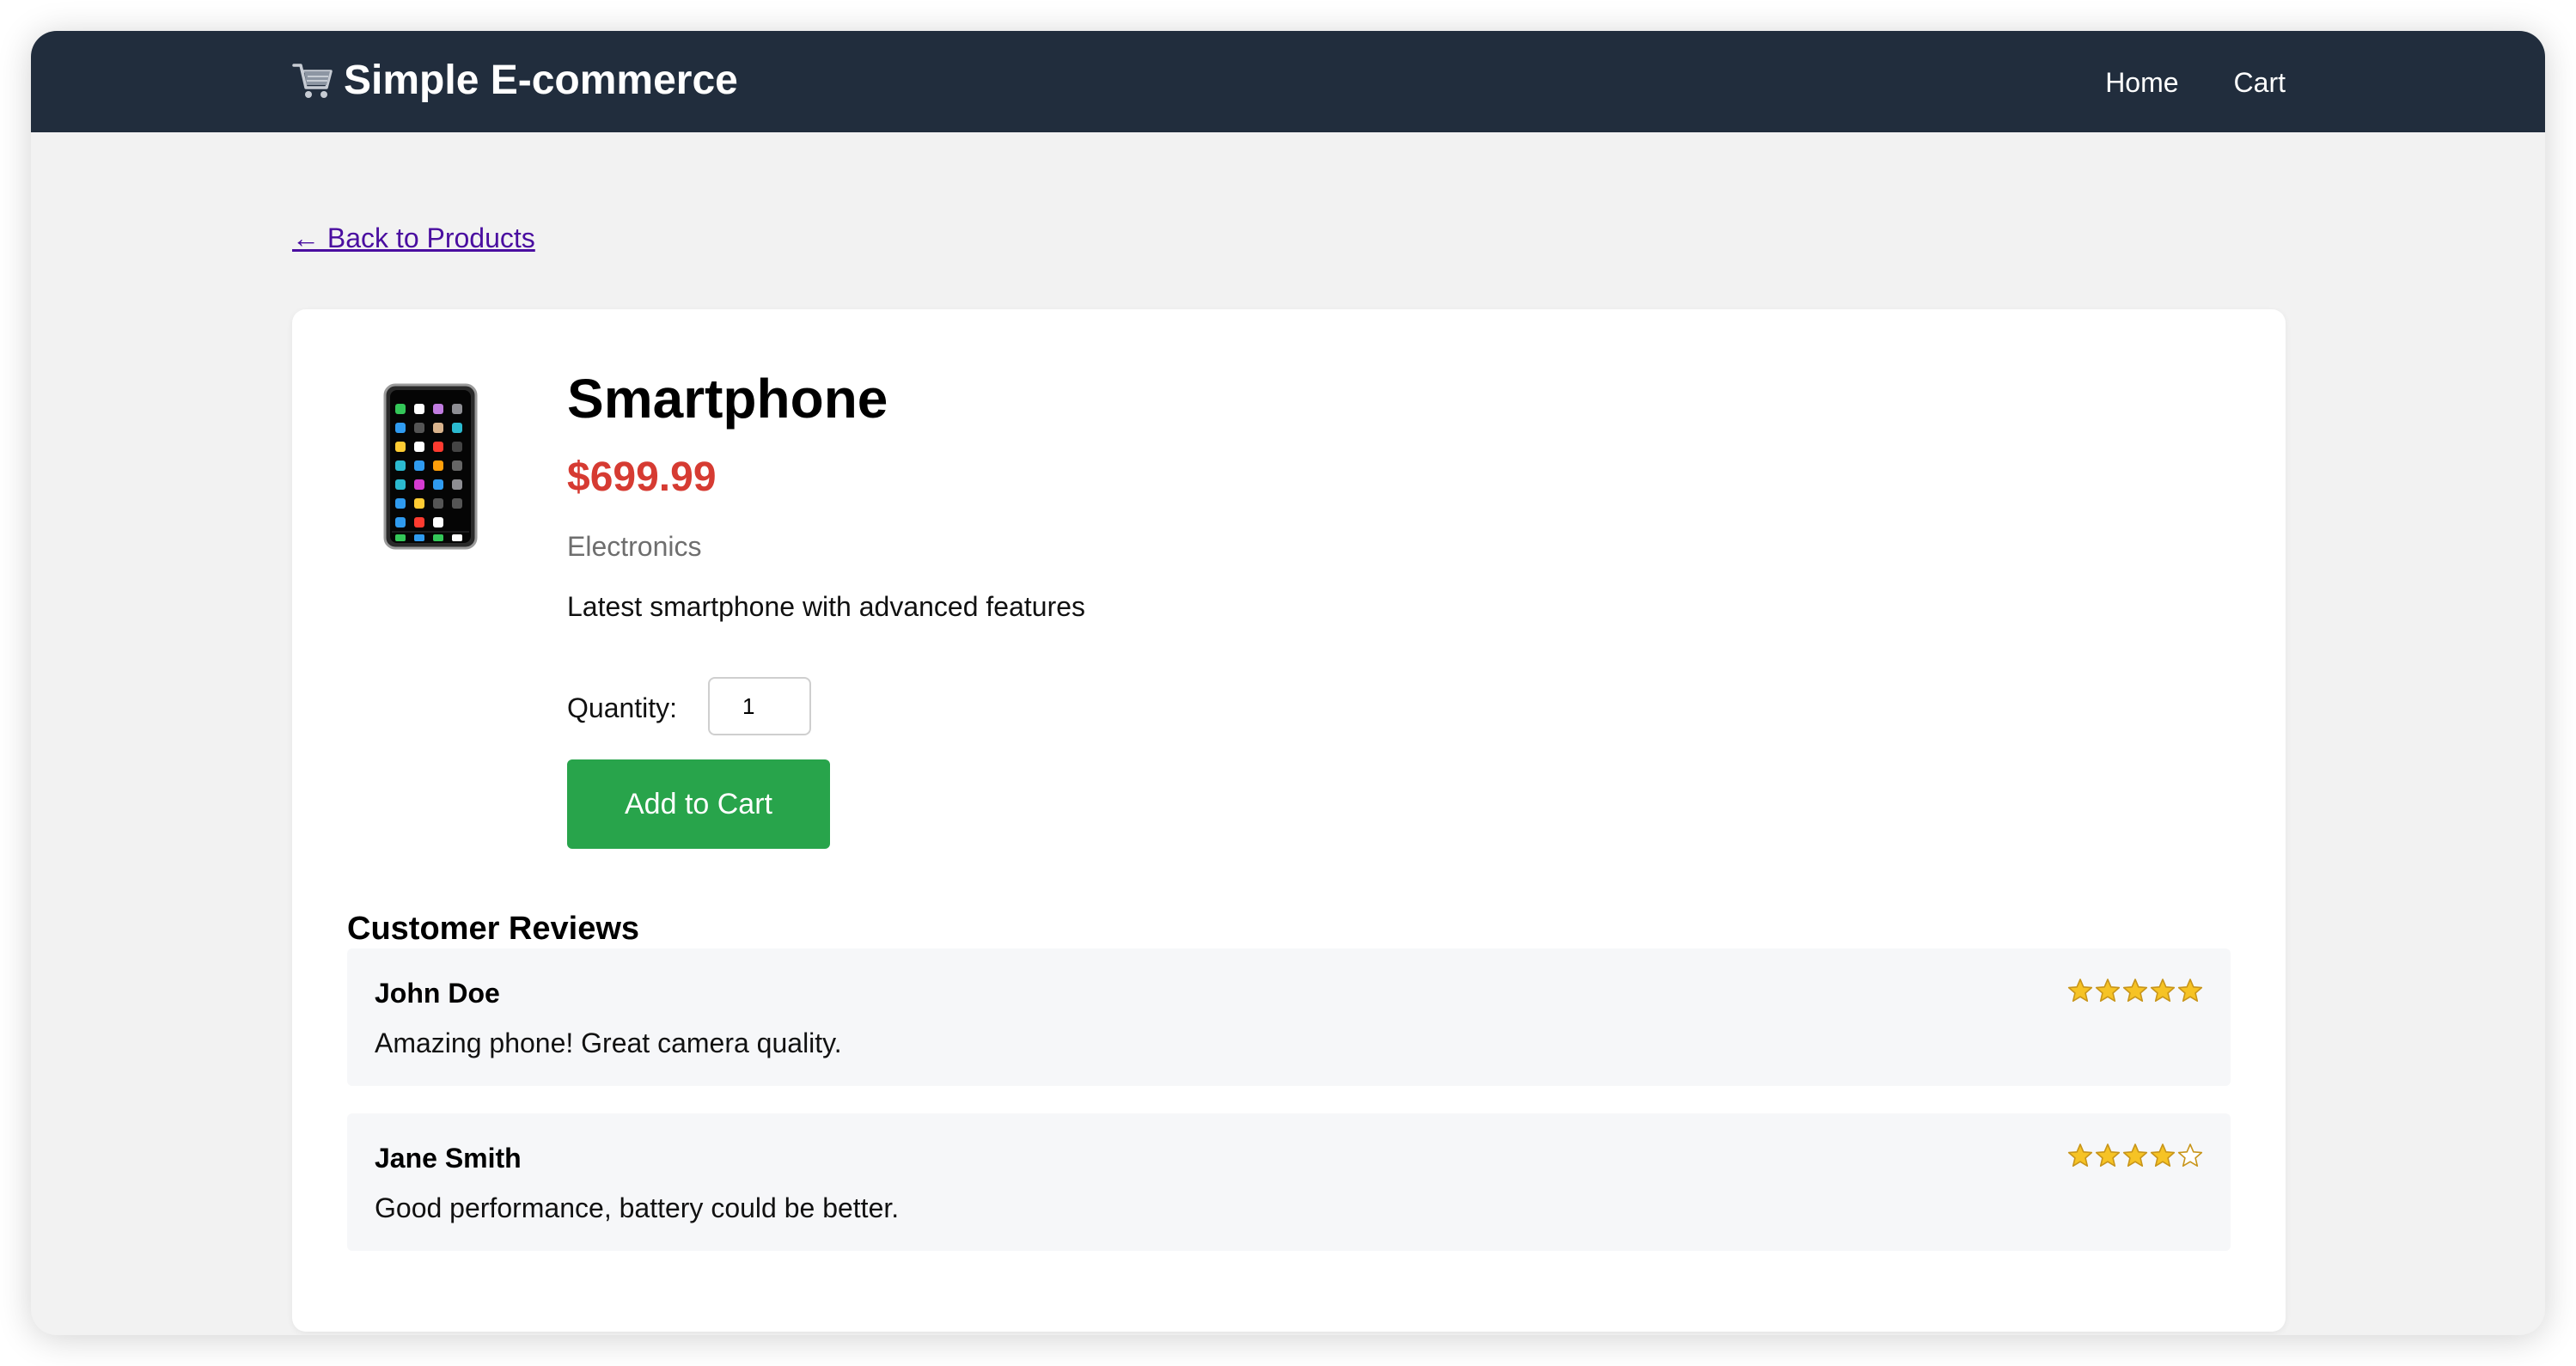  I want to click on reviews-title: Customer Reviews, so click(494, 929).